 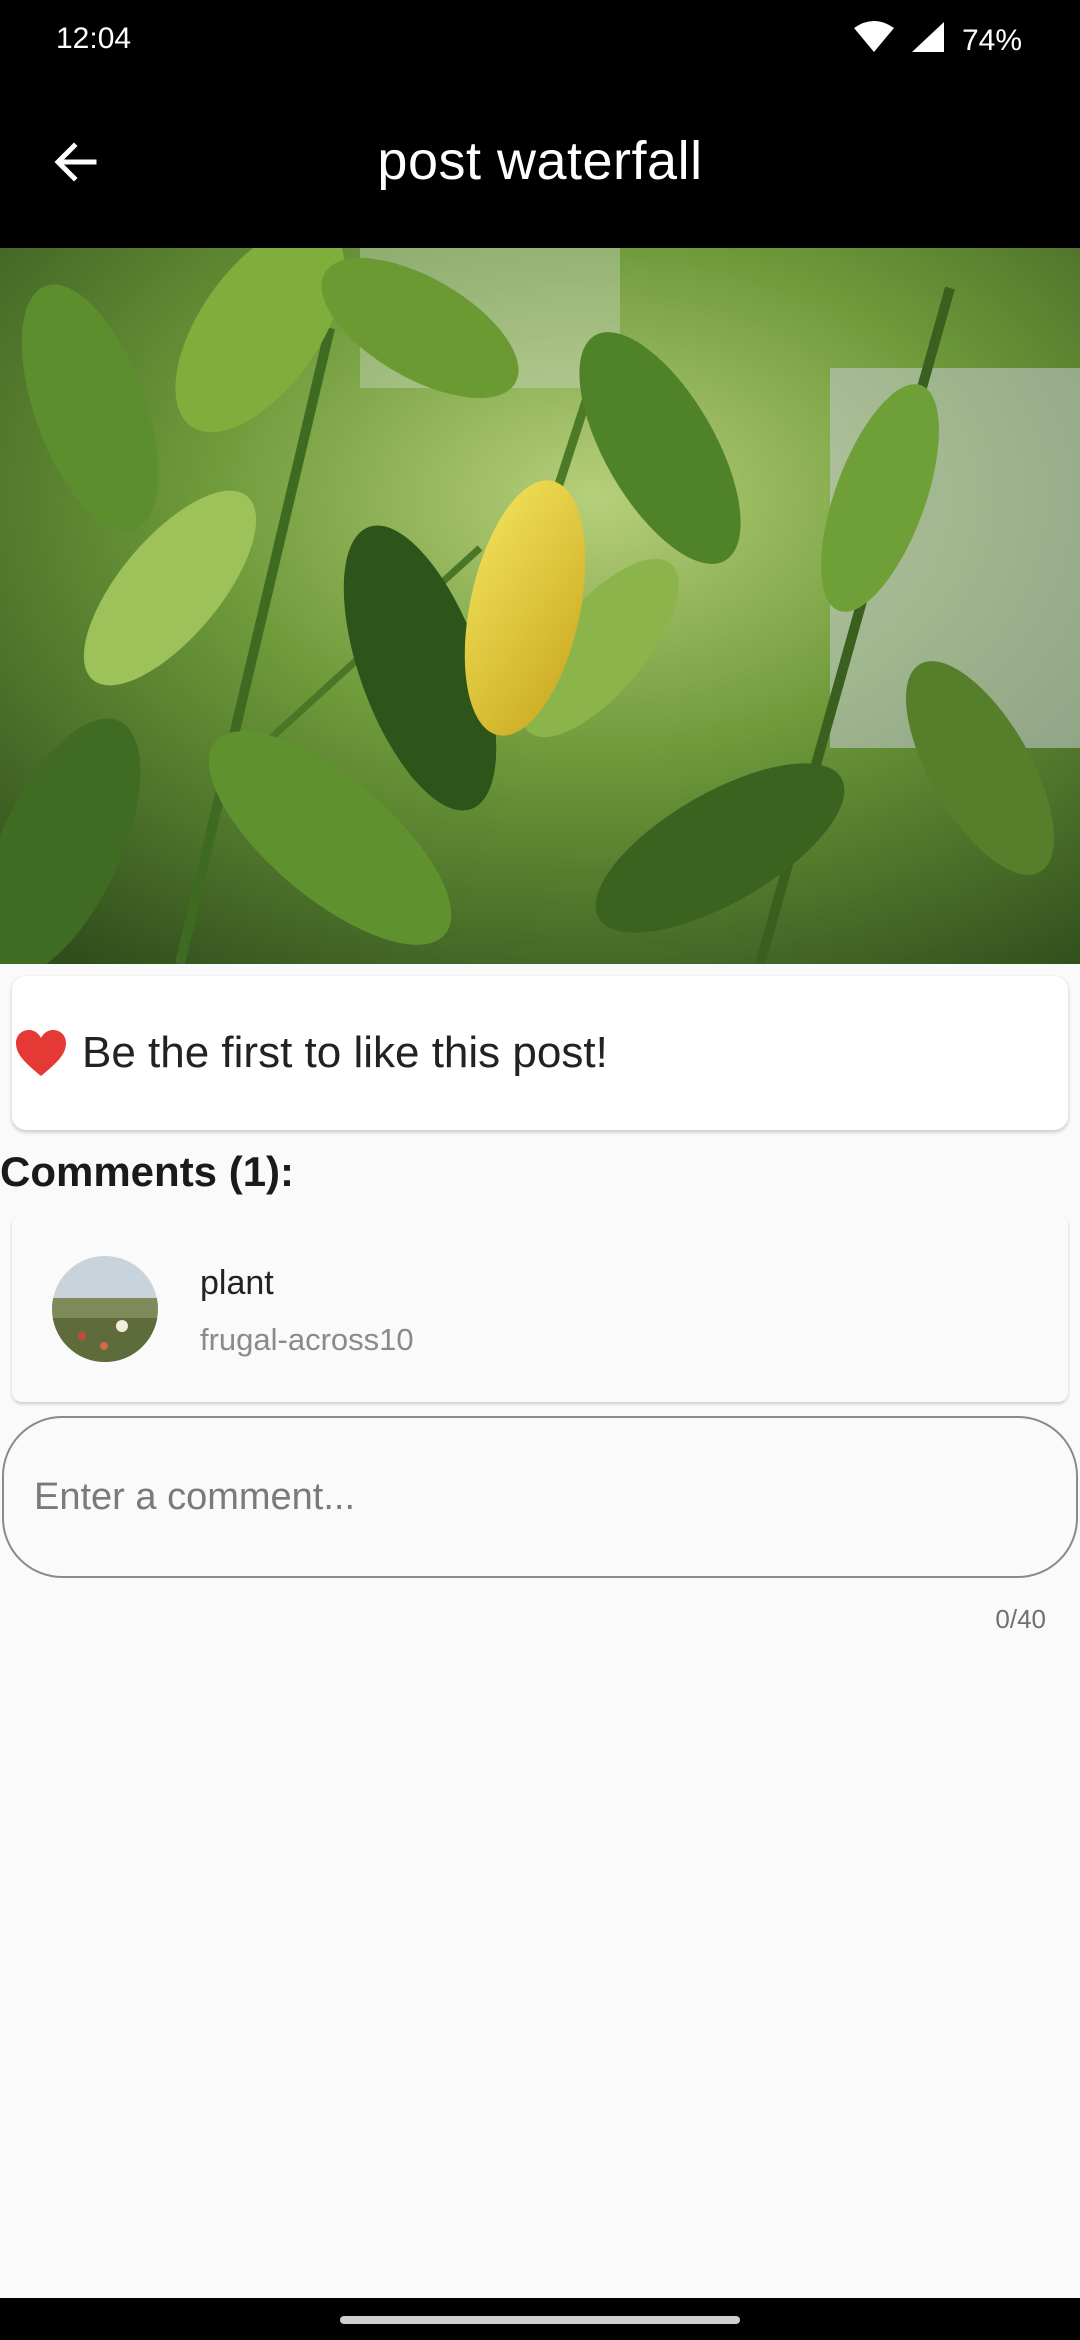 I want to click on comment-input-container, so click(x=540, y=1497).